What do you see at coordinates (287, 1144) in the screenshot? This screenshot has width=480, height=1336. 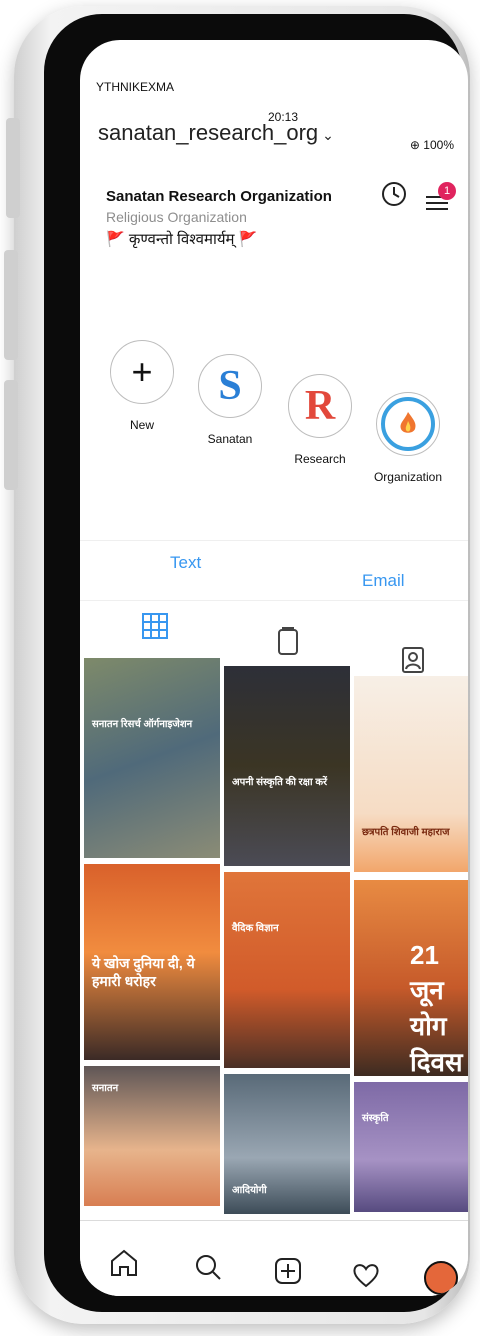 I see `post-thumbnail: आदियोगी` at bounding box center [287, 1144].